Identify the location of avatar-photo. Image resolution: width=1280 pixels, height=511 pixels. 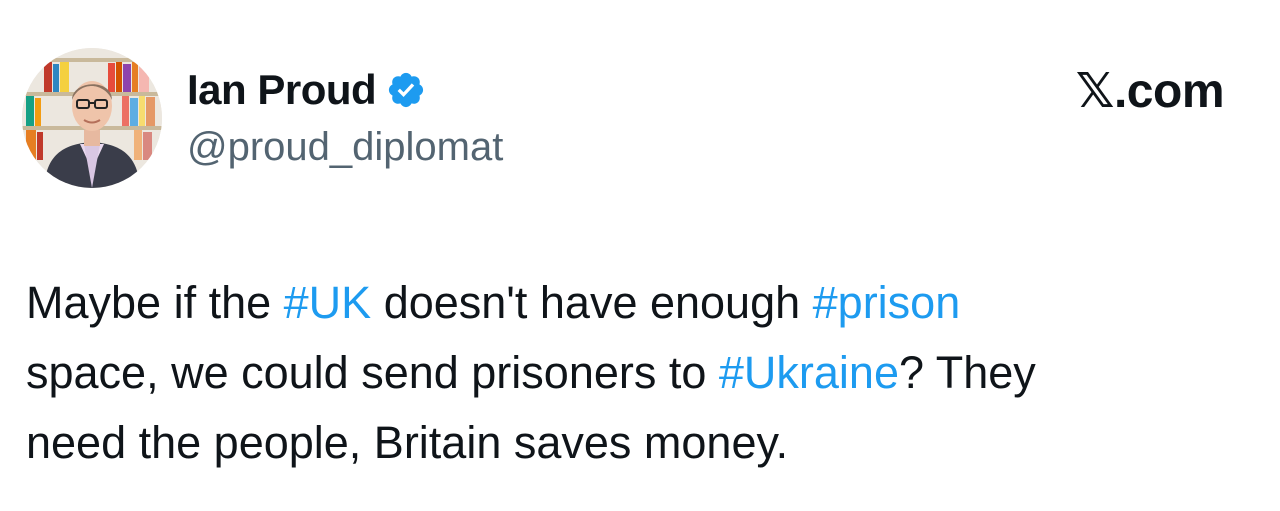
(92, 118).